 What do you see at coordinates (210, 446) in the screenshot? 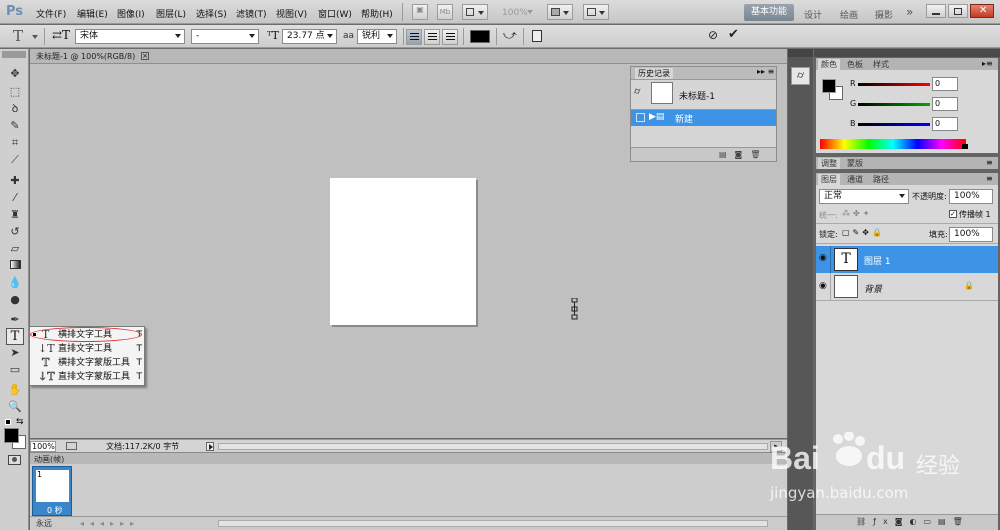
I see `status-menu-button` at bounding box center [210, 446].